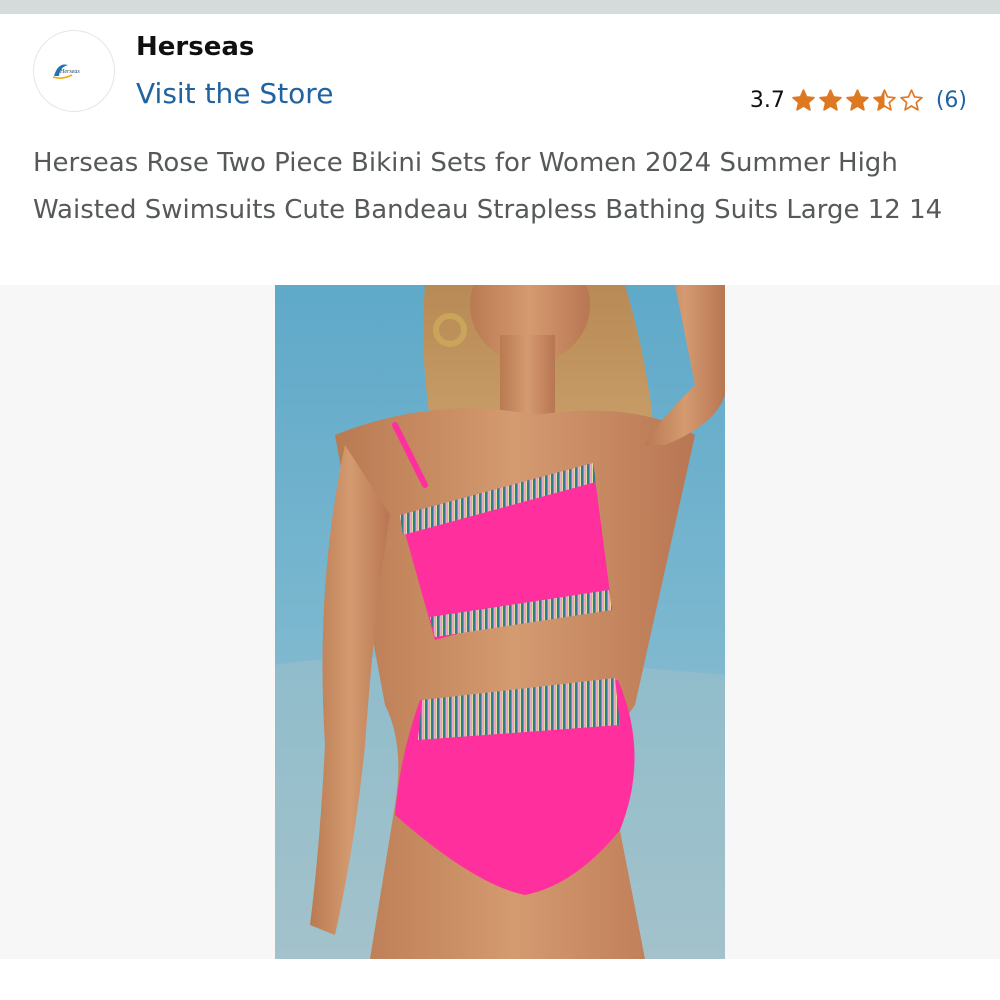  Describe the element at coordinates (69, 72) in the screenshot. I see `svg-text: Herseas` at that location.